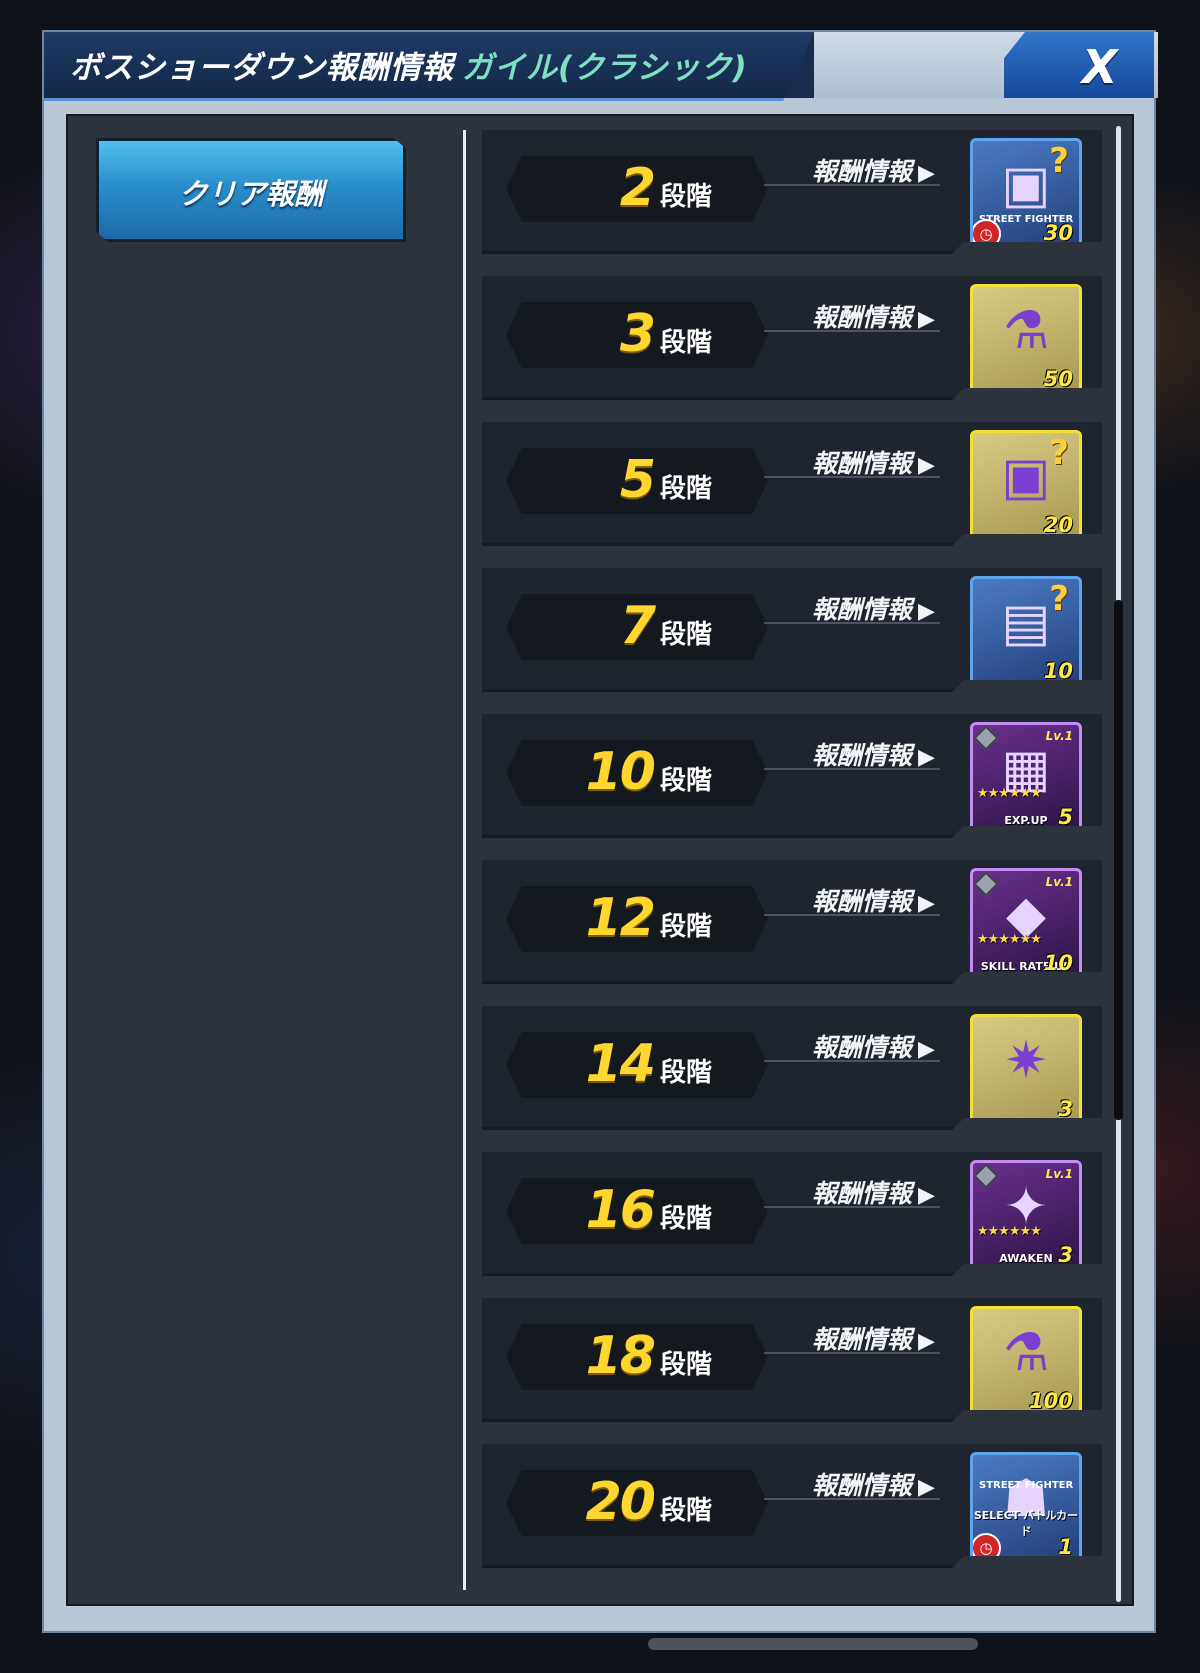 Image resolution: width=1200 pixels, height=1673 pixels. What do you see at coordinates (792, 338) in the screenshot?
I see `reward-row: 3 段階 報酬情報 ▶ ⚗ 50` at bounding box center [792, 338].